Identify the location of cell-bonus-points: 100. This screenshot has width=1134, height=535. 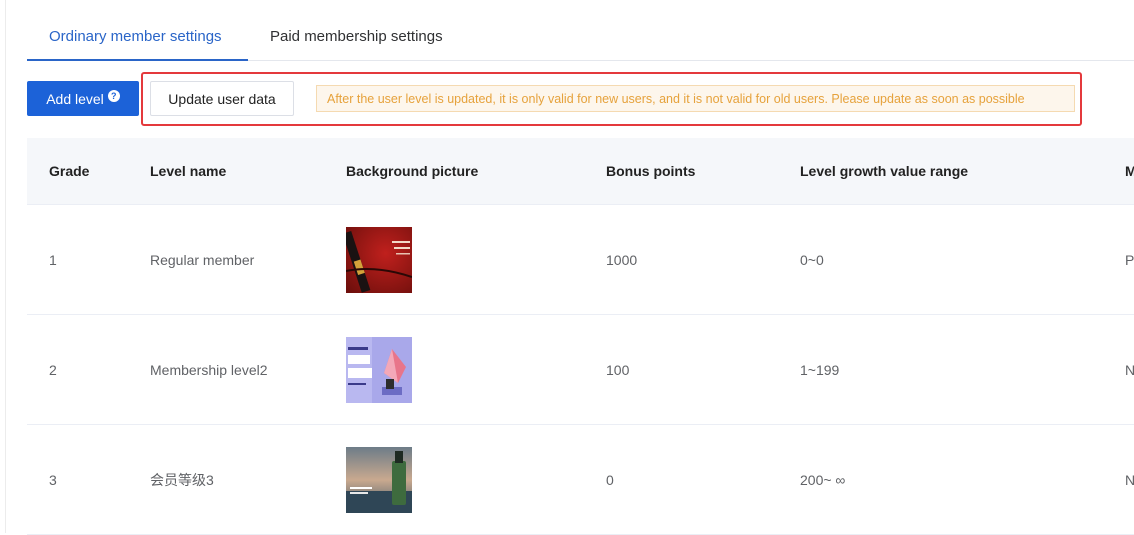
(618, 370).